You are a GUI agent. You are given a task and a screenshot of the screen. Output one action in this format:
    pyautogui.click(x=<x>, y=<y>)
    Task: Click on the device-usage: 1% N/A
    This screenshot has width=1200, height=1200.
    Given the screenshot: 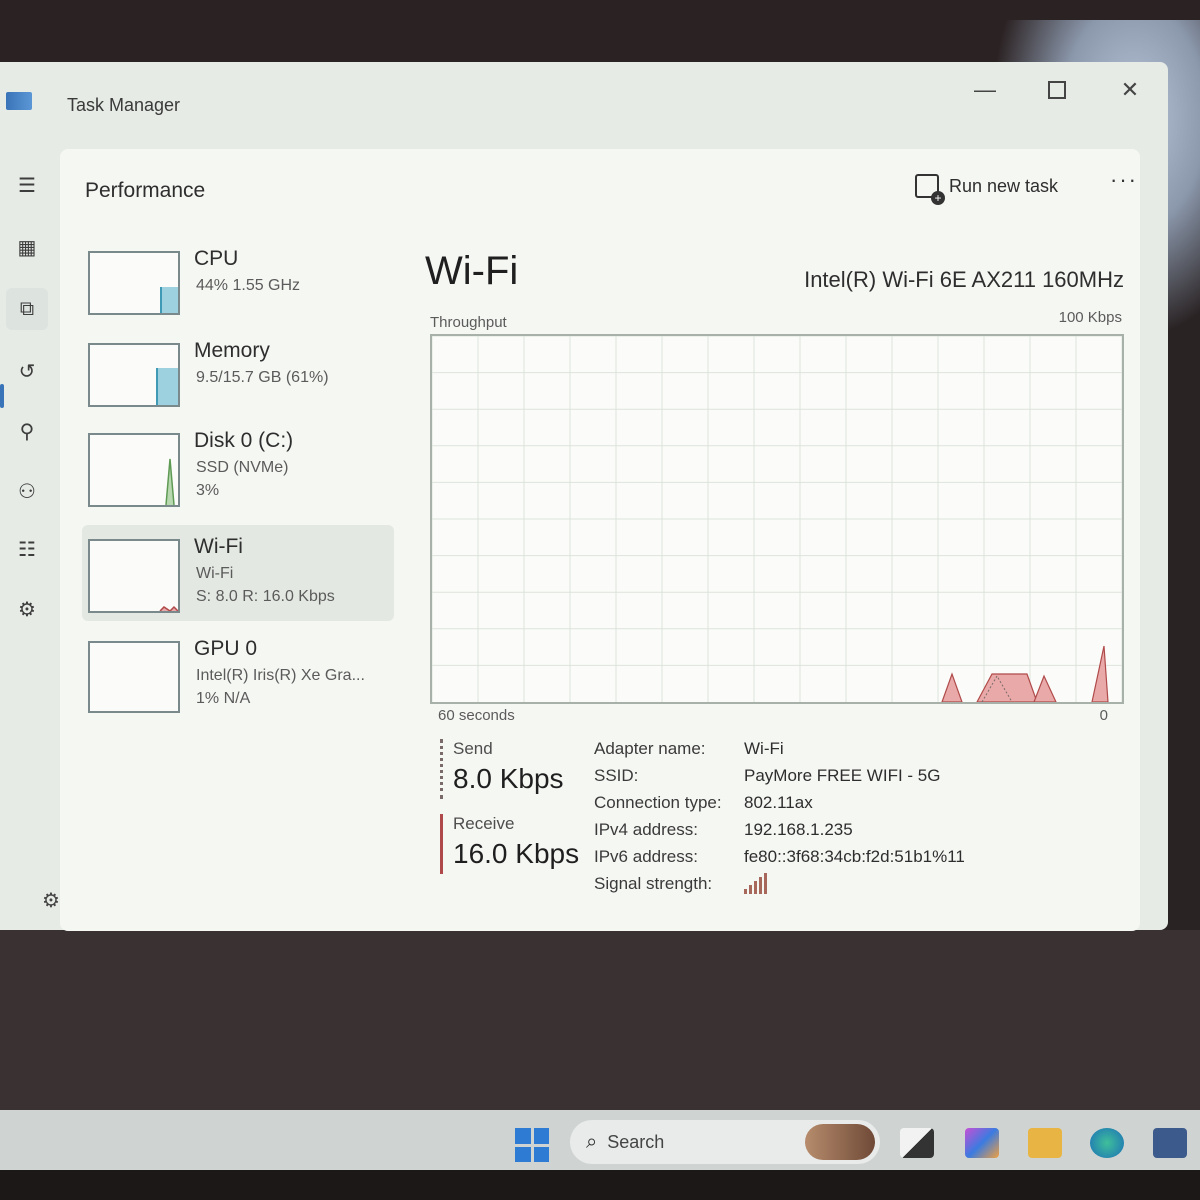 What is the action you would take?
    pyautogui.click(x=223, y=698)
    